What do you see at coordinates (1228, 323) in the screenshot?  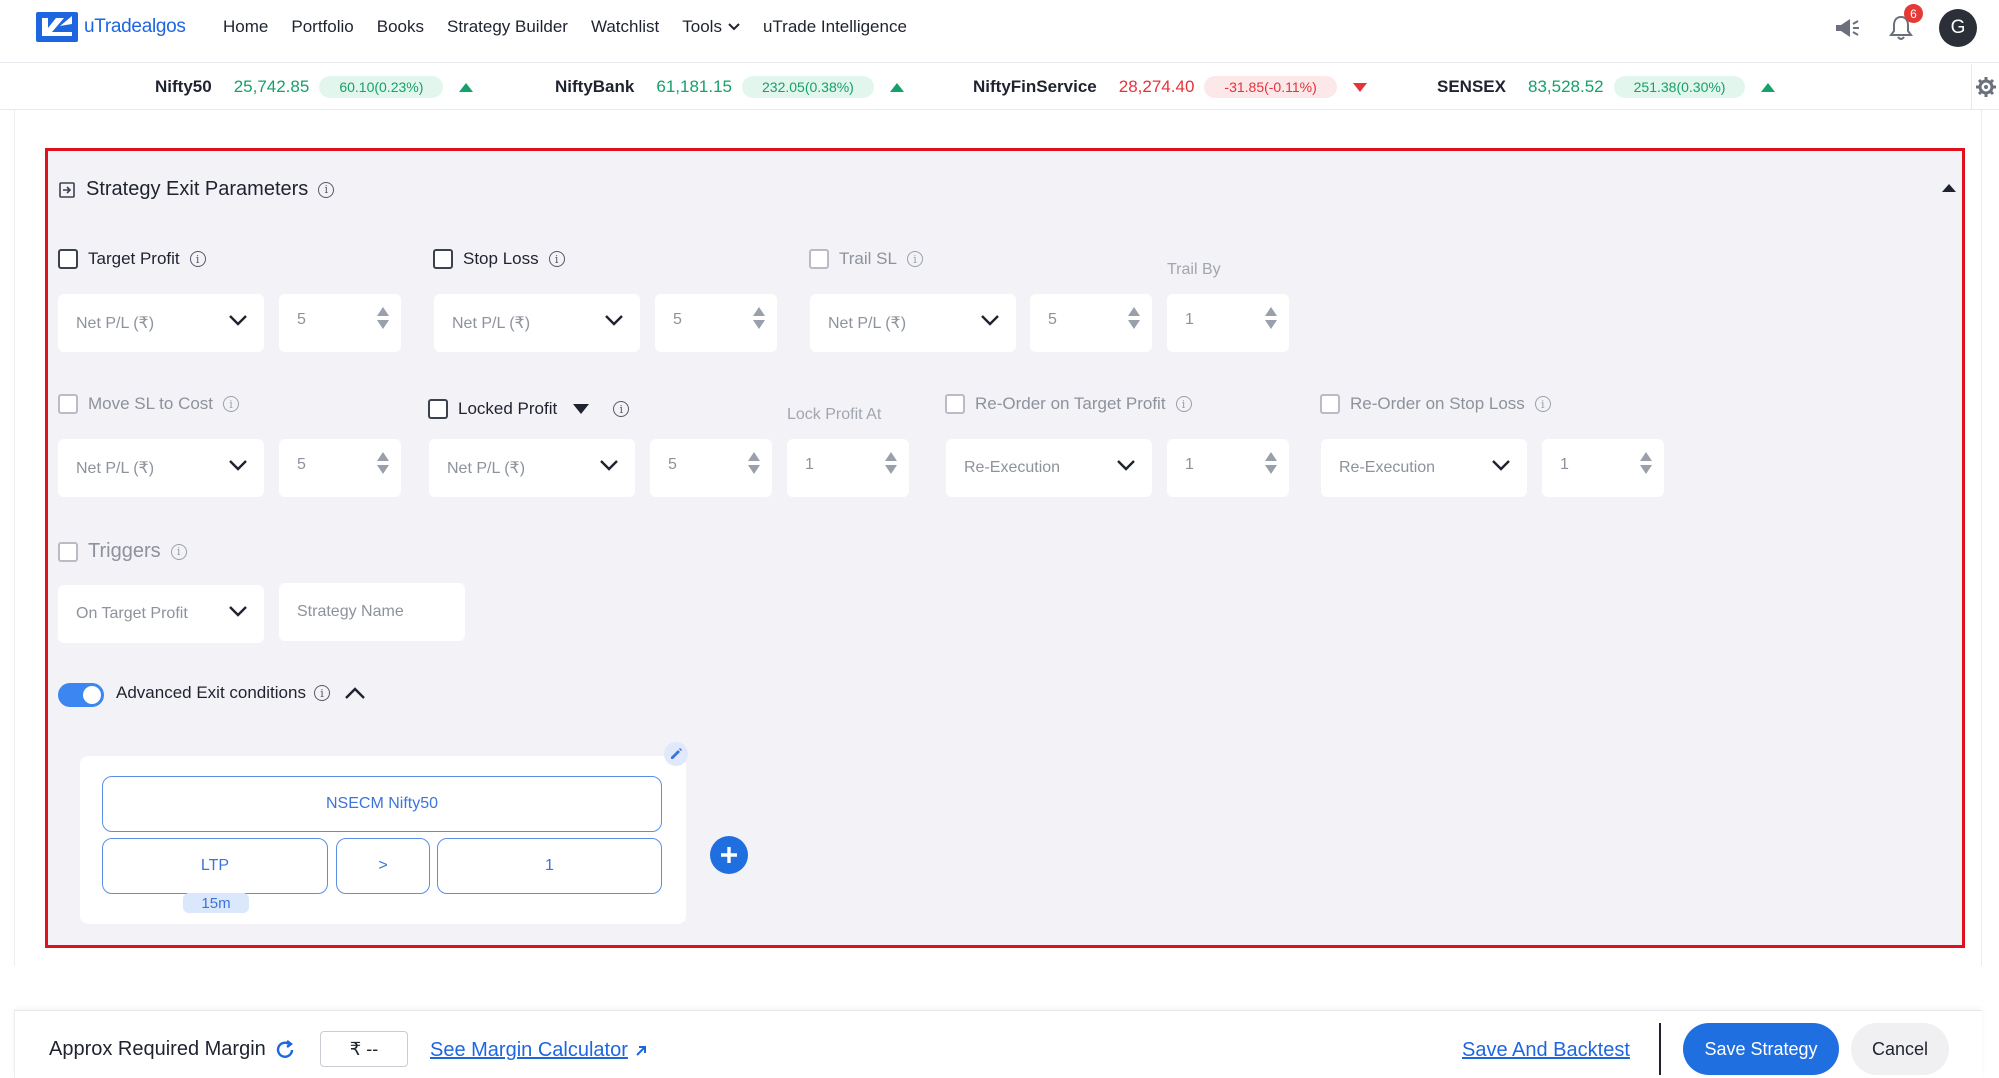 I see `trail-by-stepper: 1` at bounding box center [1228, 323].